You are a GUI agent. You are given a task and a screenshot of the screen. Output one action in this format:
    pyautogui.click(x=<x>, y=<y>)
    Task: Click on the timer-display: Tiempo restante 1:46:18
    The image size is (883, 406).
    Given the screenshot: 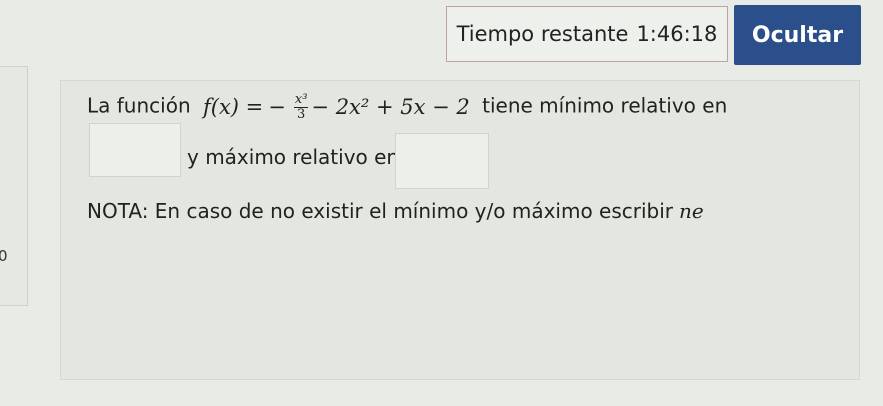 What is the action you would take?
    pyautogui.click(x=587, y=34)
    